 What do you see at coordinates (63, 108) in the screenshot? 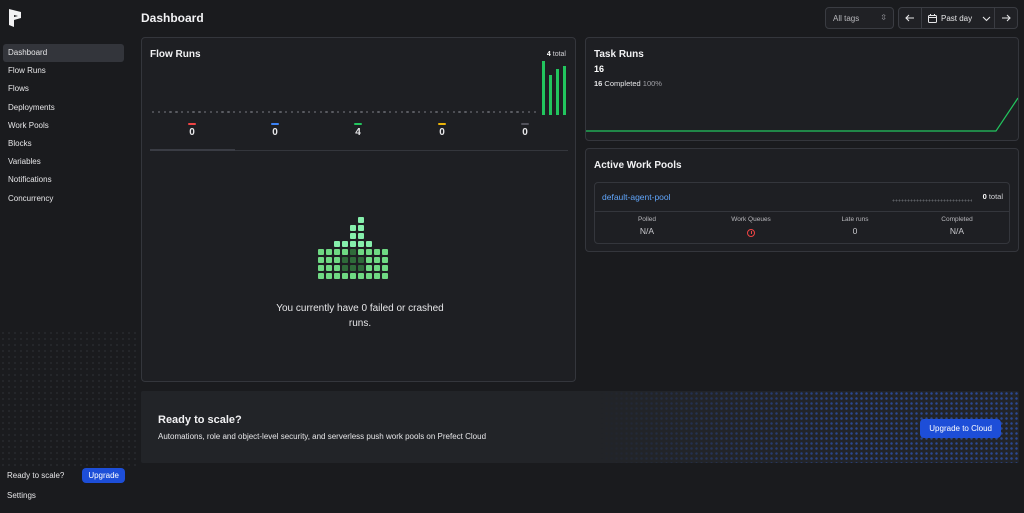
I see `sidebar-item-deployments: Deployments` at bounding box center [63, 108].